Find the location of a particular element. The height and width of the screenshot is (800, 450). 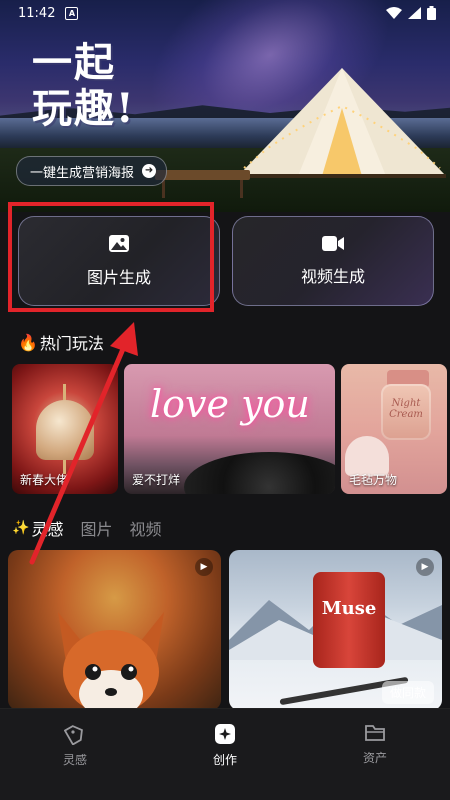

hot-card-love: love you 爱不打烊 is located at coordinates (229, 429).